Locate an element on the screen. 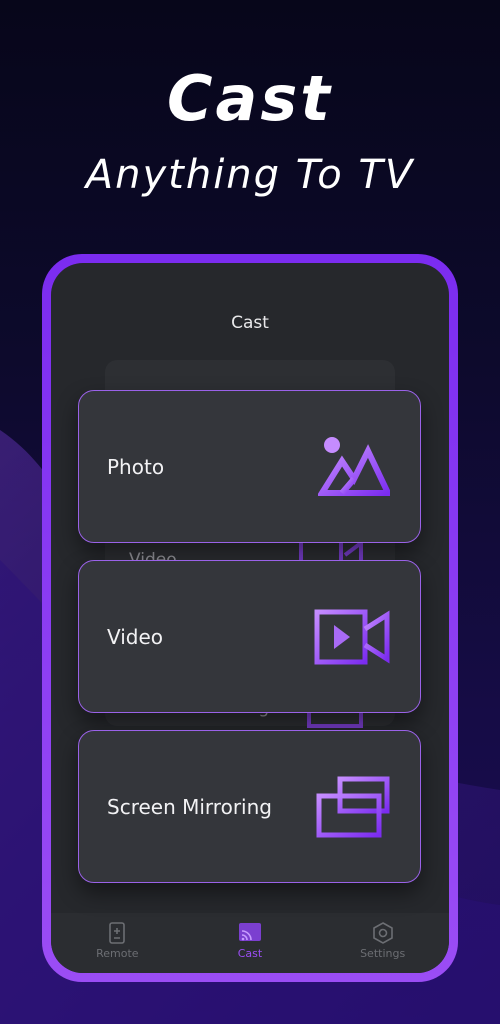 The width and height of the screenshot is (500, 1024). hero-subtitle: Anything To TV is located at coordinates (250, 175).